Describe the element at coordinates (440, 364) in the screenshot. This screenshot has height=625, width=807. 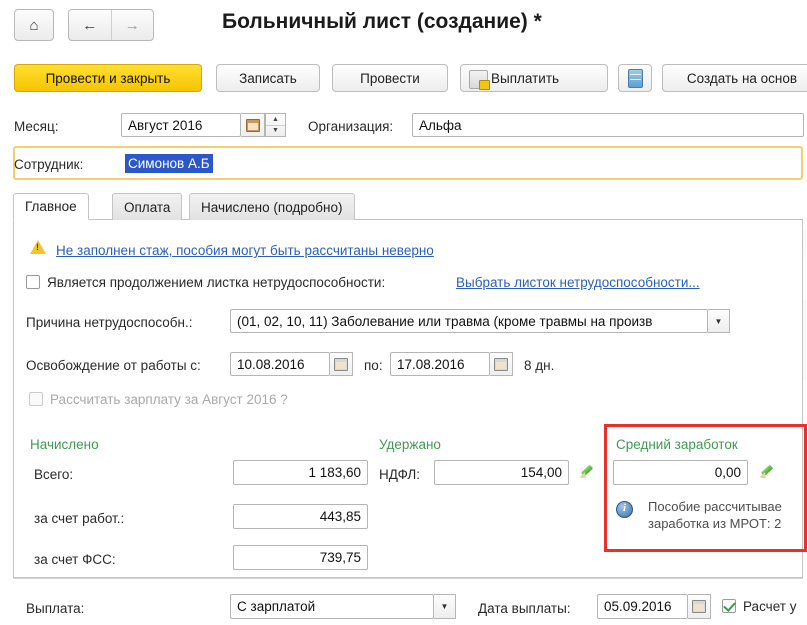
I see `release-to-field: 17.08.2016` at that location.